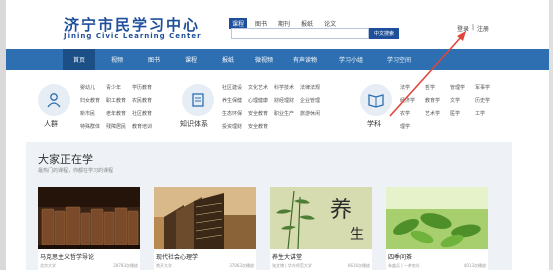  What do you see at coordinates (474, 265) in the screenshot?
I see `course-view-count: 4013次播放` at bounding box center [474, 265].